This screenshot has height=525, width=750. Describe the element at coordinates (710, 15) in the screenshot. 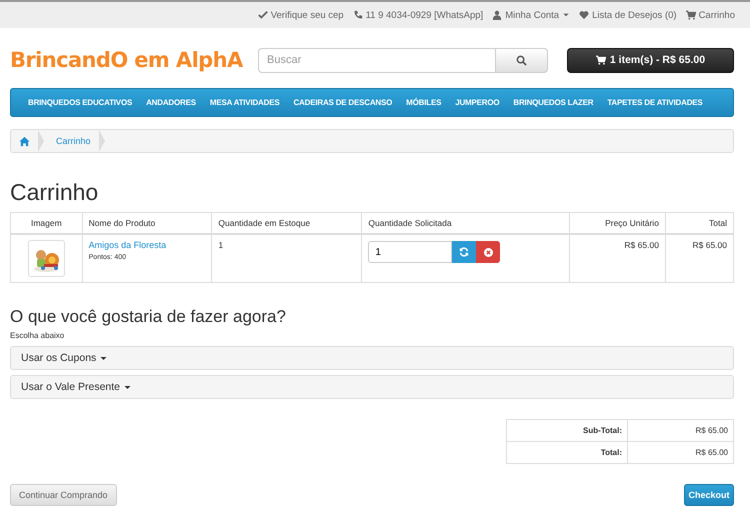

I see `top-link: Carrinho` at that location.